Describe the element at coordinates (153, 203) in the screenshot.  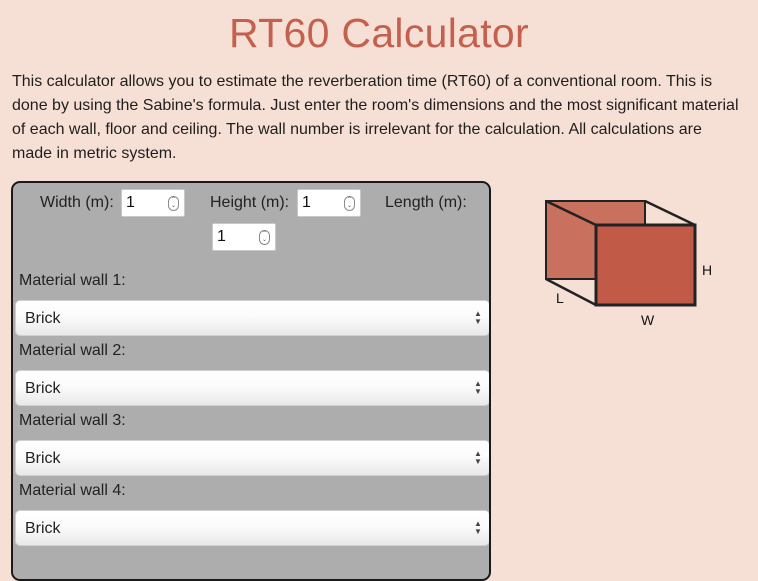
I see `width-input: 1 ⌃ ⌄` at that location.